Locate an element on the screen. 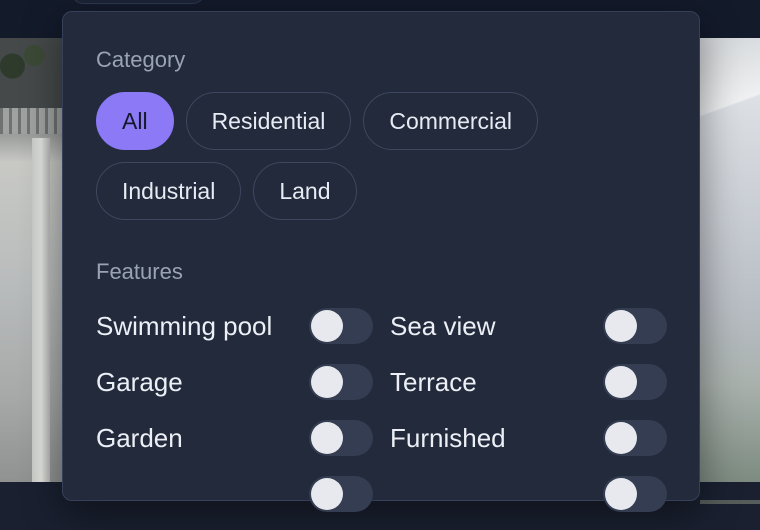  feature-garage: Garage is located at coordinates (196, 382).